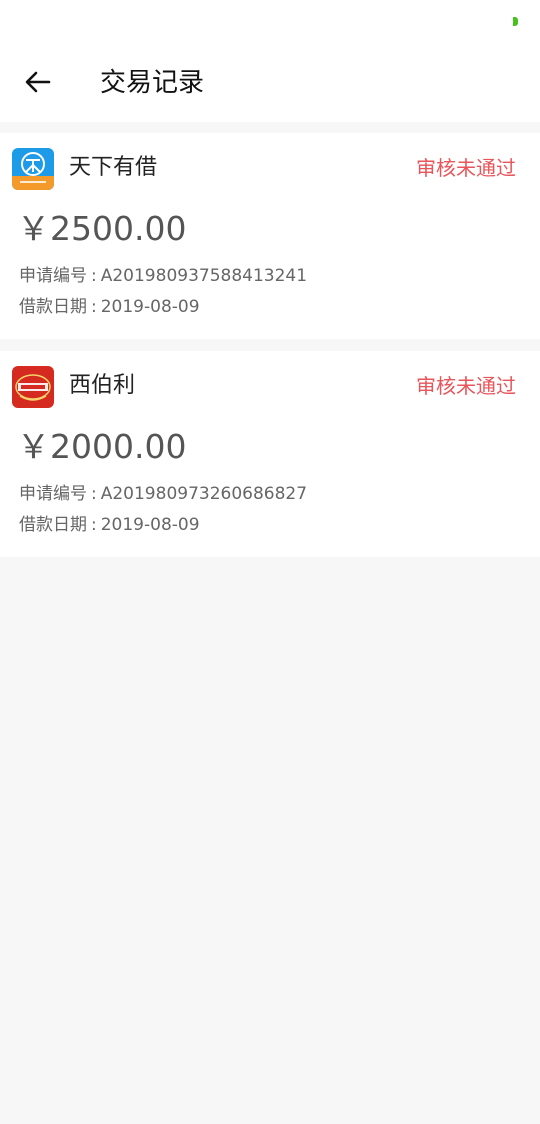  What do you see at coordinates (102, 446) in the screenshot?
I see `loan-amount: ￥2000.00` at bounding box center [102, 446].